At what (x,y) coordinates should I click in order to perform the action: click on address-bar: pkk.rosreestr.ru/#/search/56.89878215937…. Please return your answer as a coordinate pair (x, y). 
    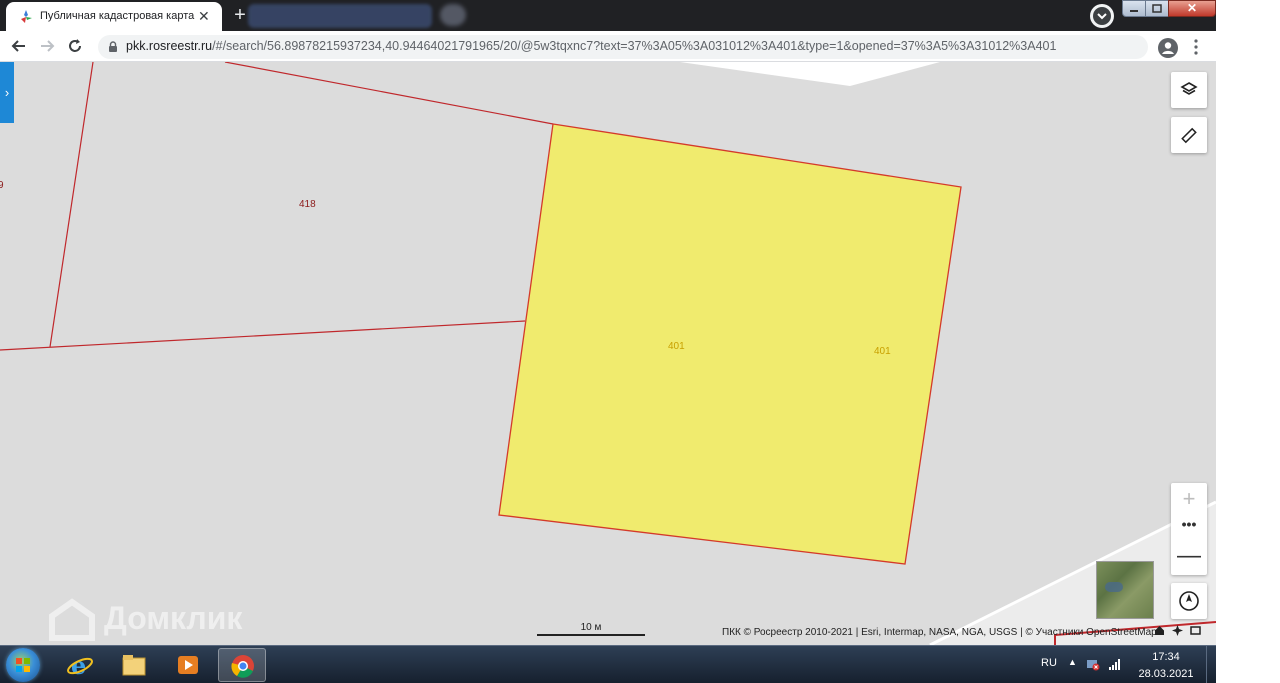
    Looking at the image, I should click on (667, 47).